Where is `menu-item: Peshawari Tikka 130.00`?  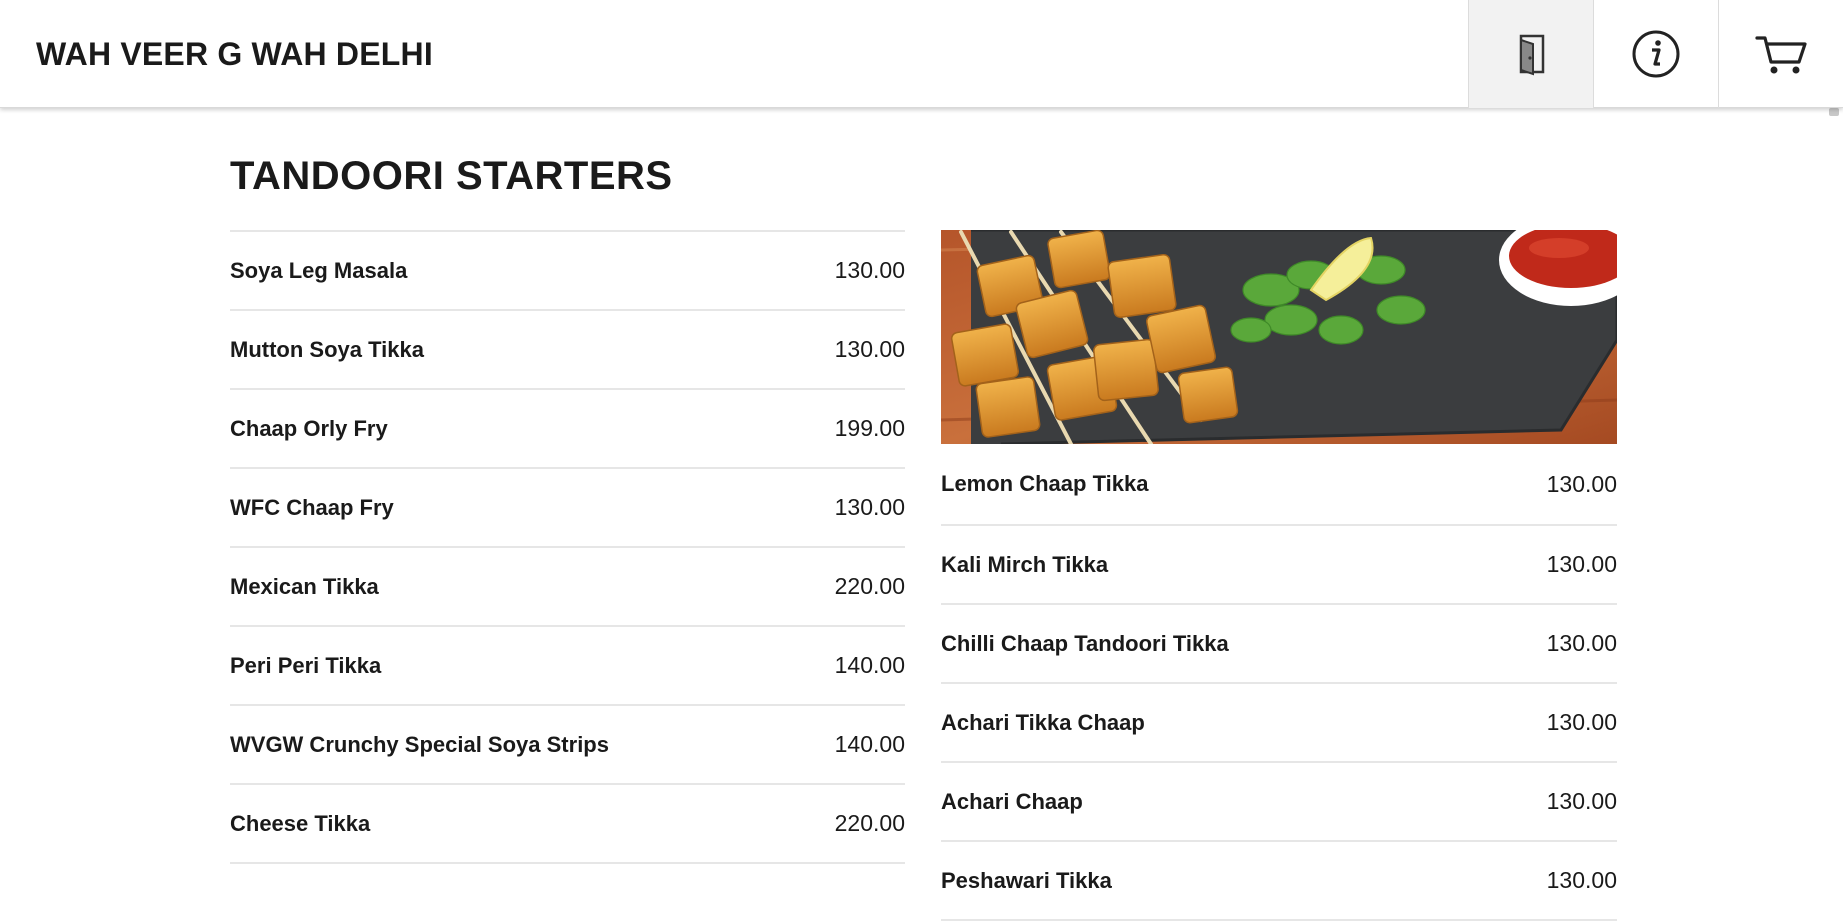 menu-item: Peshawari Tikka 130.00 is located at coordinates (1279, 881).